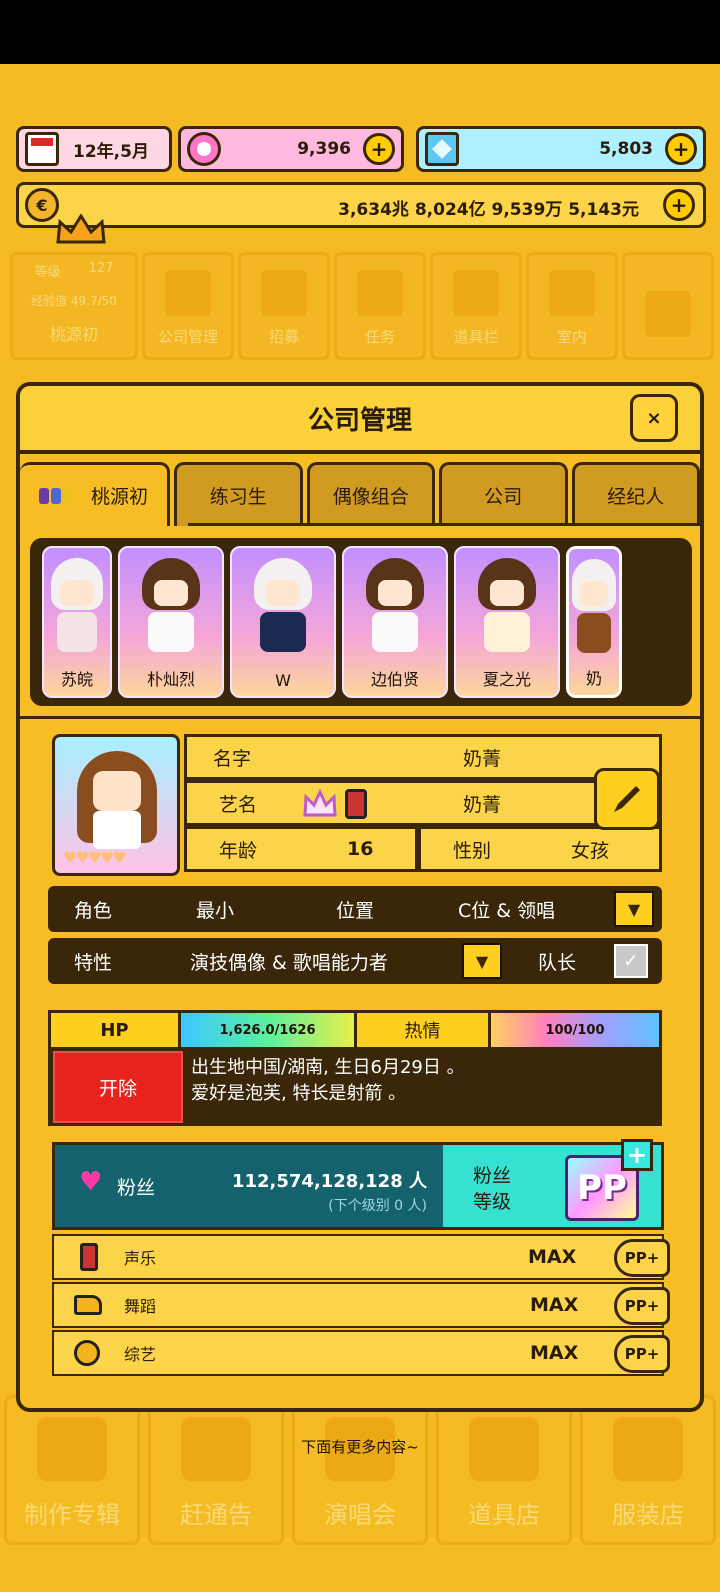  I want to click on add-money-button: +, so click(679, 205).